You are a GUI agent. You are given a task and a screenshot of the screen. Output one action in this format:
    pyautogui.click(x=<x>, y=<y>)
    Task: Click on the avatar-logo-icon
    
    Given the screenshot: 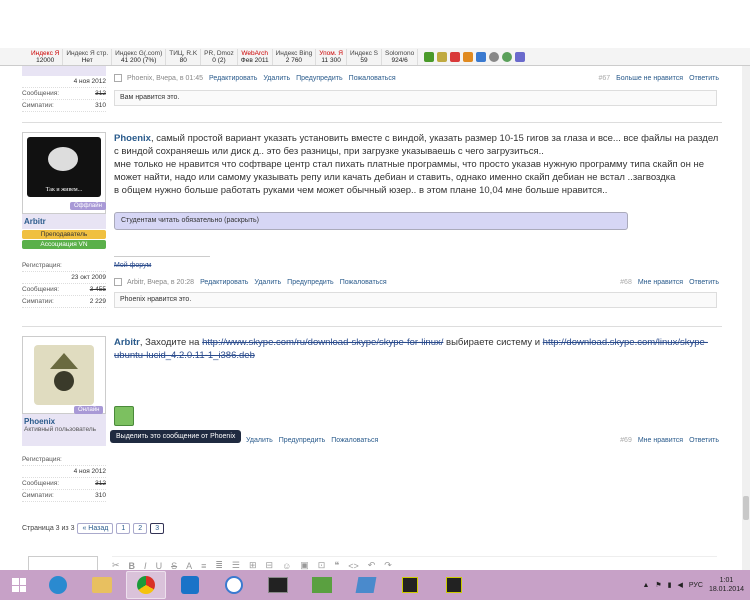 What is the action you would take?
    pyautogui.click(x=63, y=159)
    